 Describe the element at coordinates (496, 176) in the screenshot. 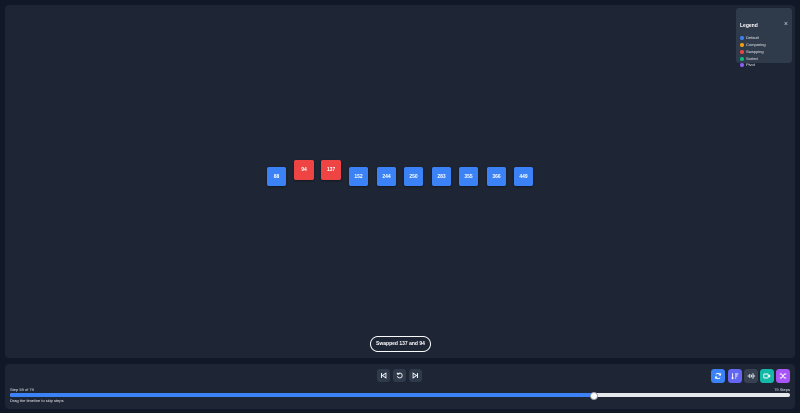

I see `array-element: 366` at that location.